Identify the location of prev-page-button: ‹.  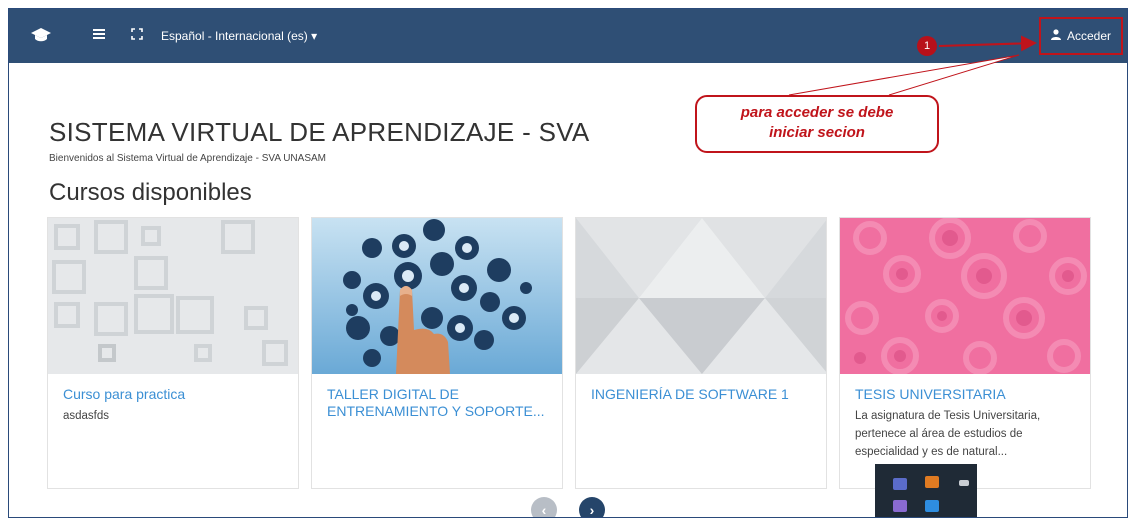
(544, 507).